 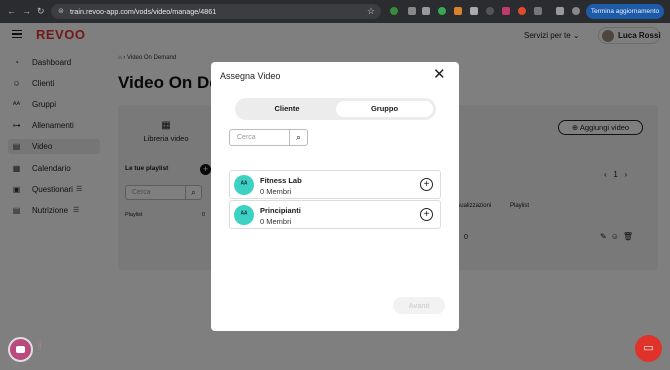 What do you see at coordinates (281, 180) in the screenshot?
I see `group-name: Fitness Lab` at bounding box center [281, 180].